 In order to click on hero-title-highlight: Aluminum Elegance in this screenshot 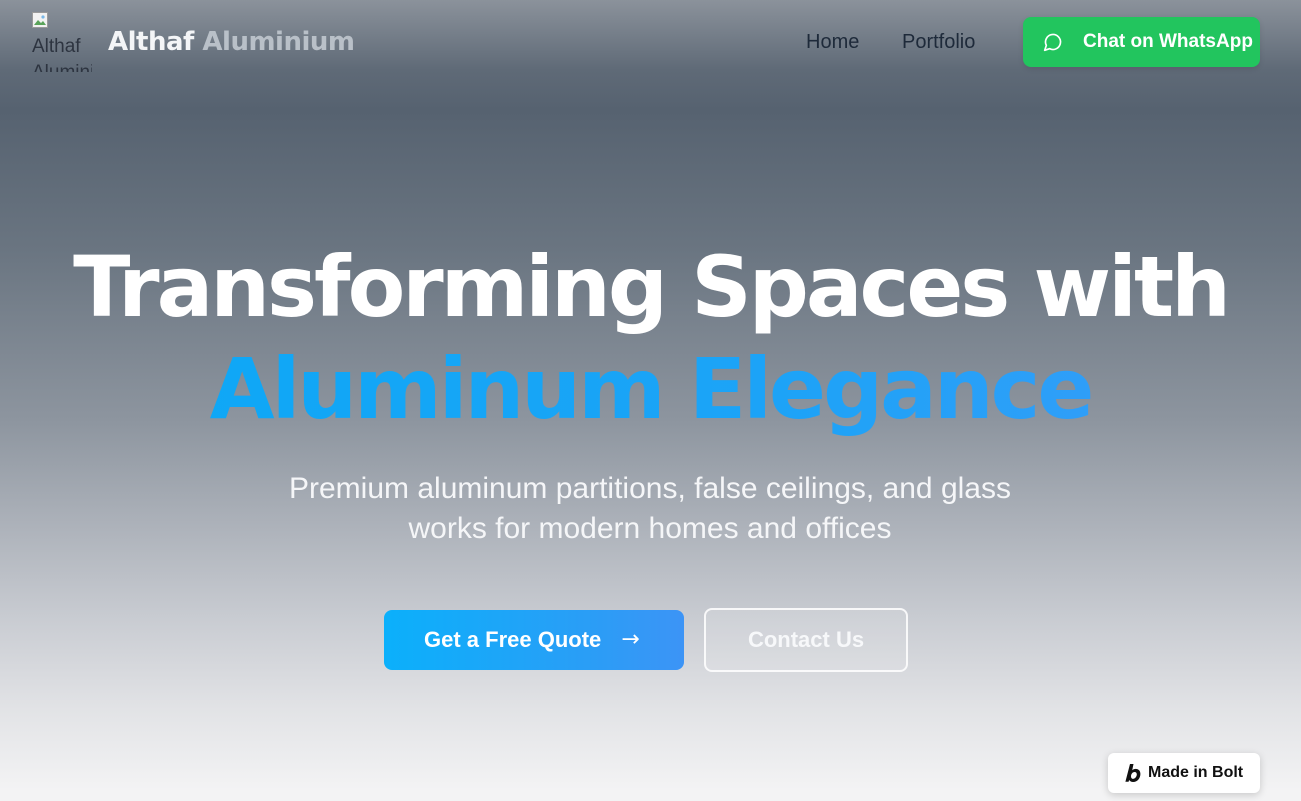, I will do `click(650, 389)`.